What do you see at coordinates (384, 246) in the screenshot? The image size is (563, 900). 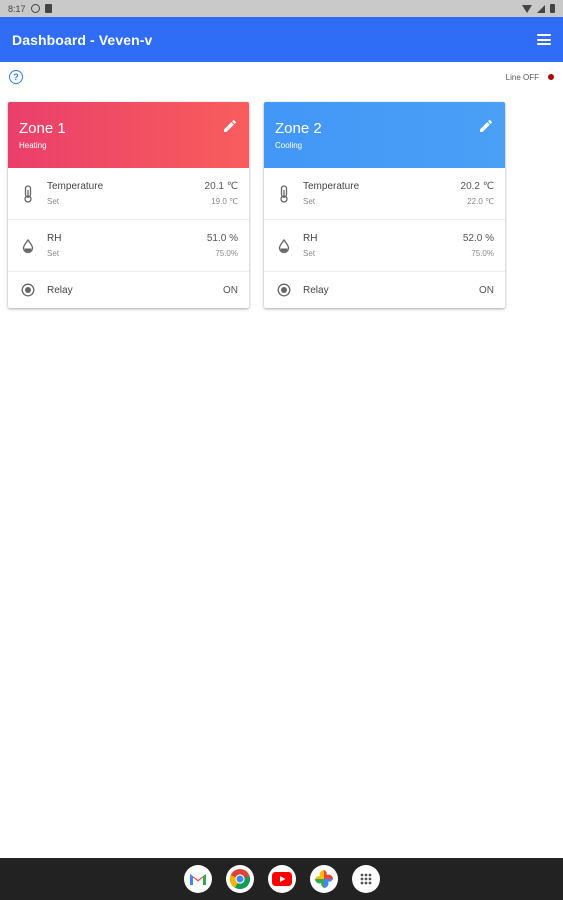 I see `rh-row: RH Set 52.0 % 75.0%` at bounding box center [384, 246].